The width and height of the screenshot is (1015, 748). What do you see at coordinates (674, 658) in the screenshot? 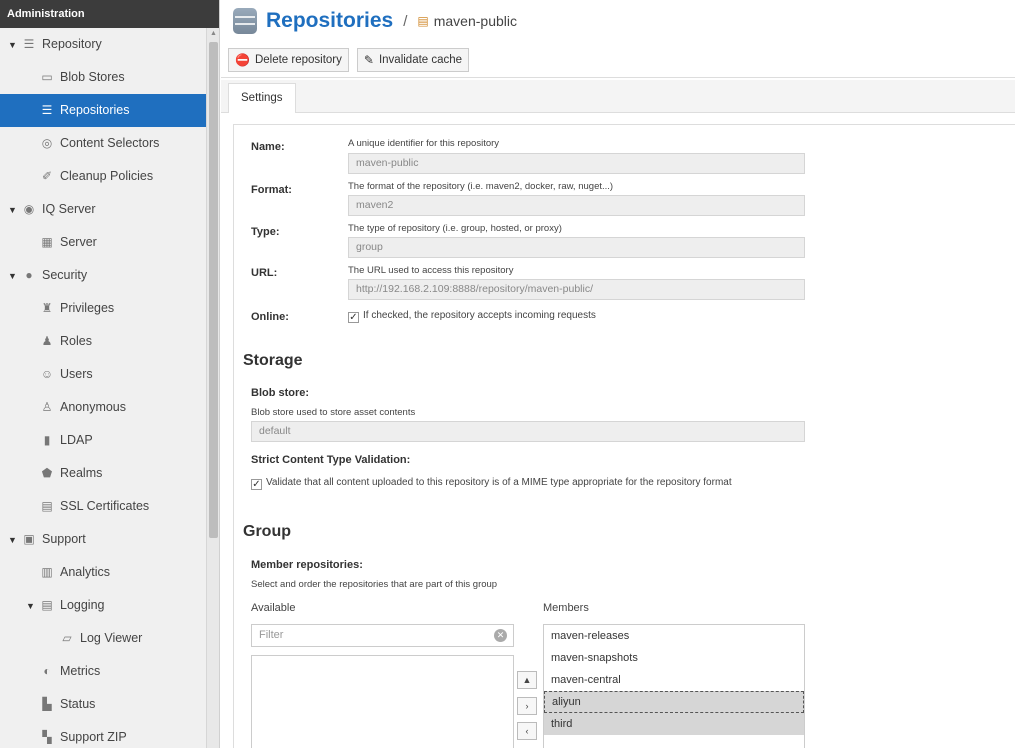
I see `member-item: maven-snapshots` at bounding box center [674, 658].